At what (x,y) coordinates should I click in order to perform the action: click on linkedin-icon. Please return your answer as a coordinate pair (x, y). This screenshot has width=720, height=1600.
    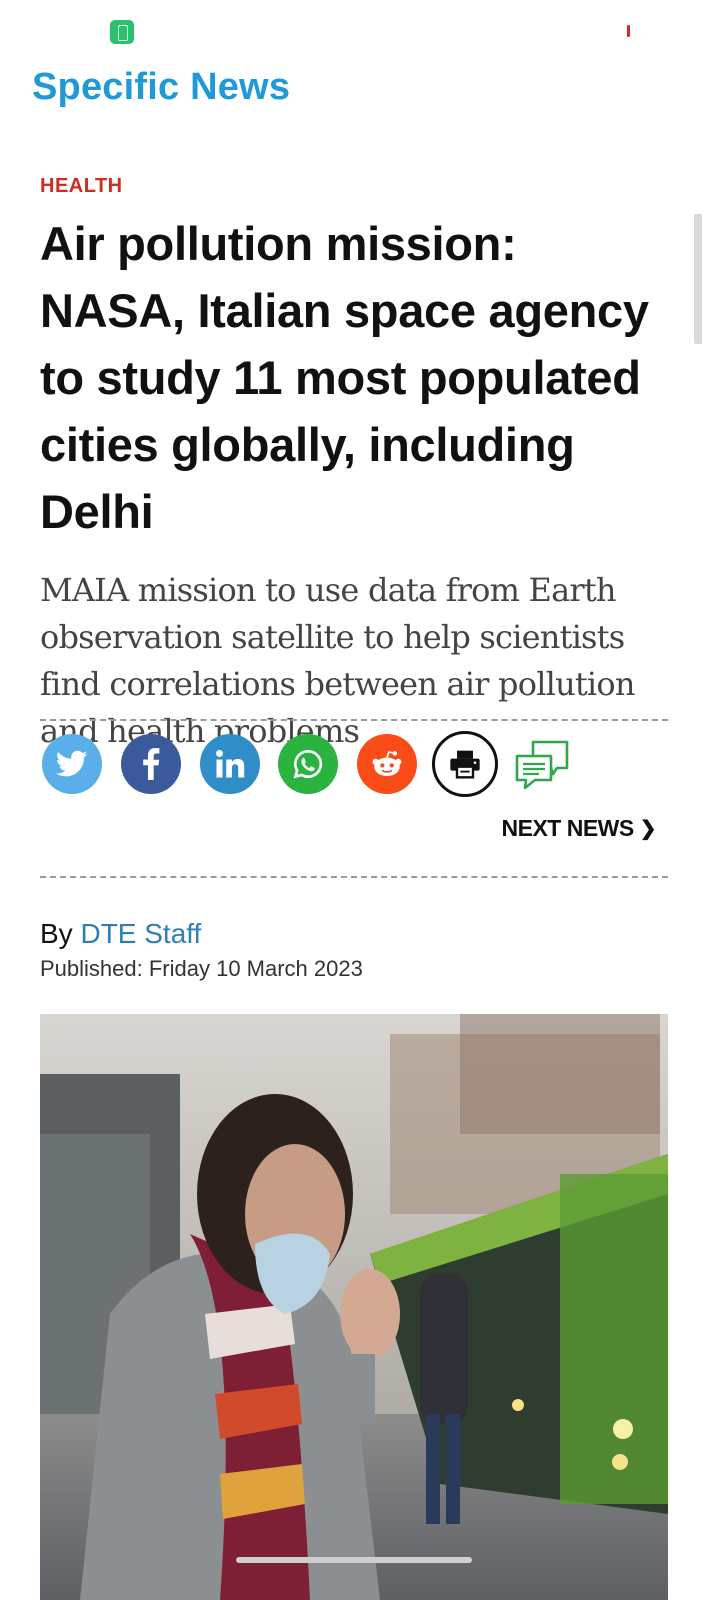
    Looking at the image, I should click on (230, 764).